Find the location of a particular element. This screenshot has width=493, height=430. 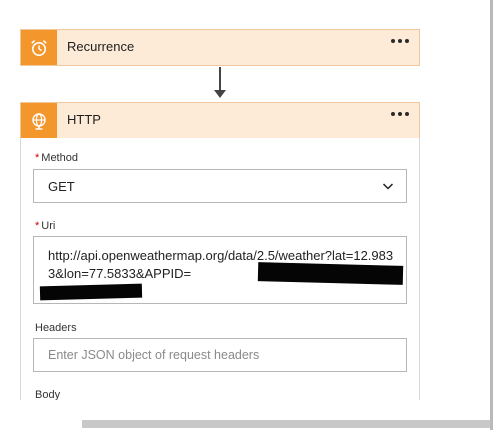

horizontal-scrollbar is located at coordinates (286, 424).